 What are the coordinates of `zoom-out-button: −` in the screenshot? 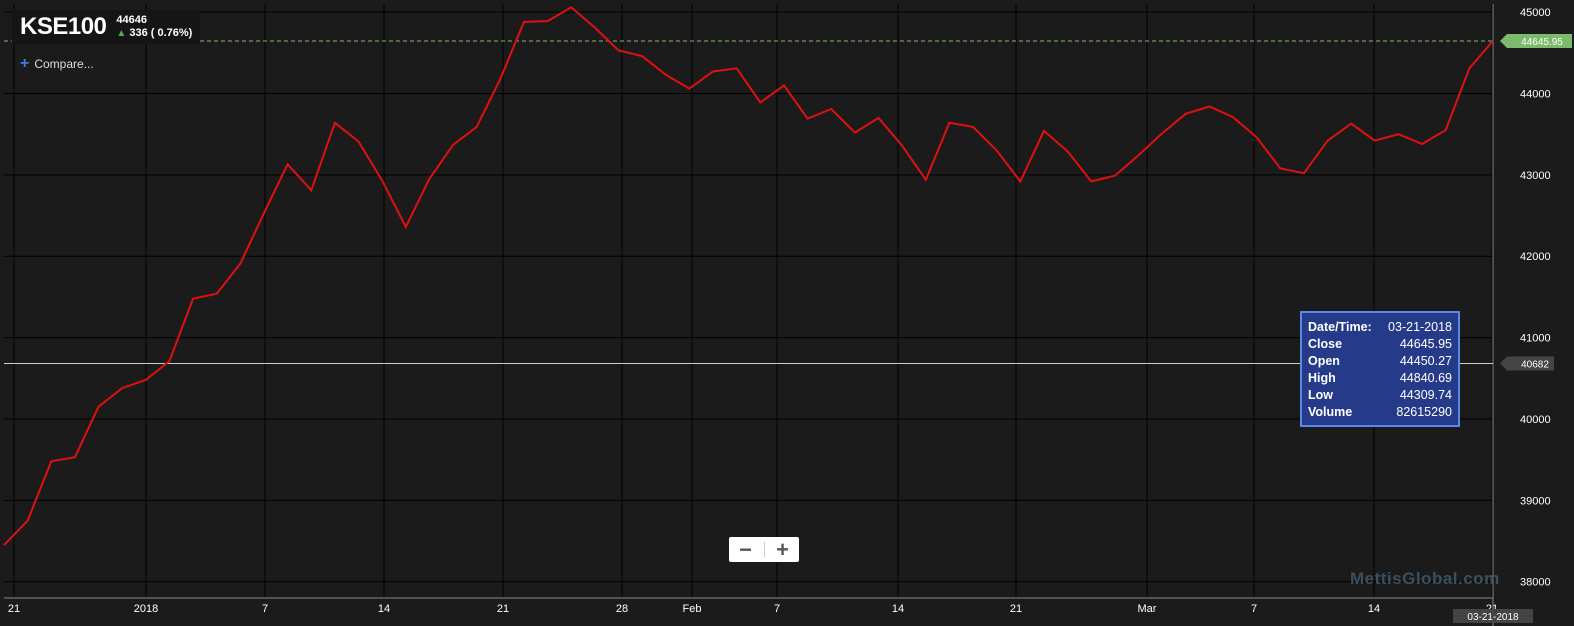 It's located at (746, 549).